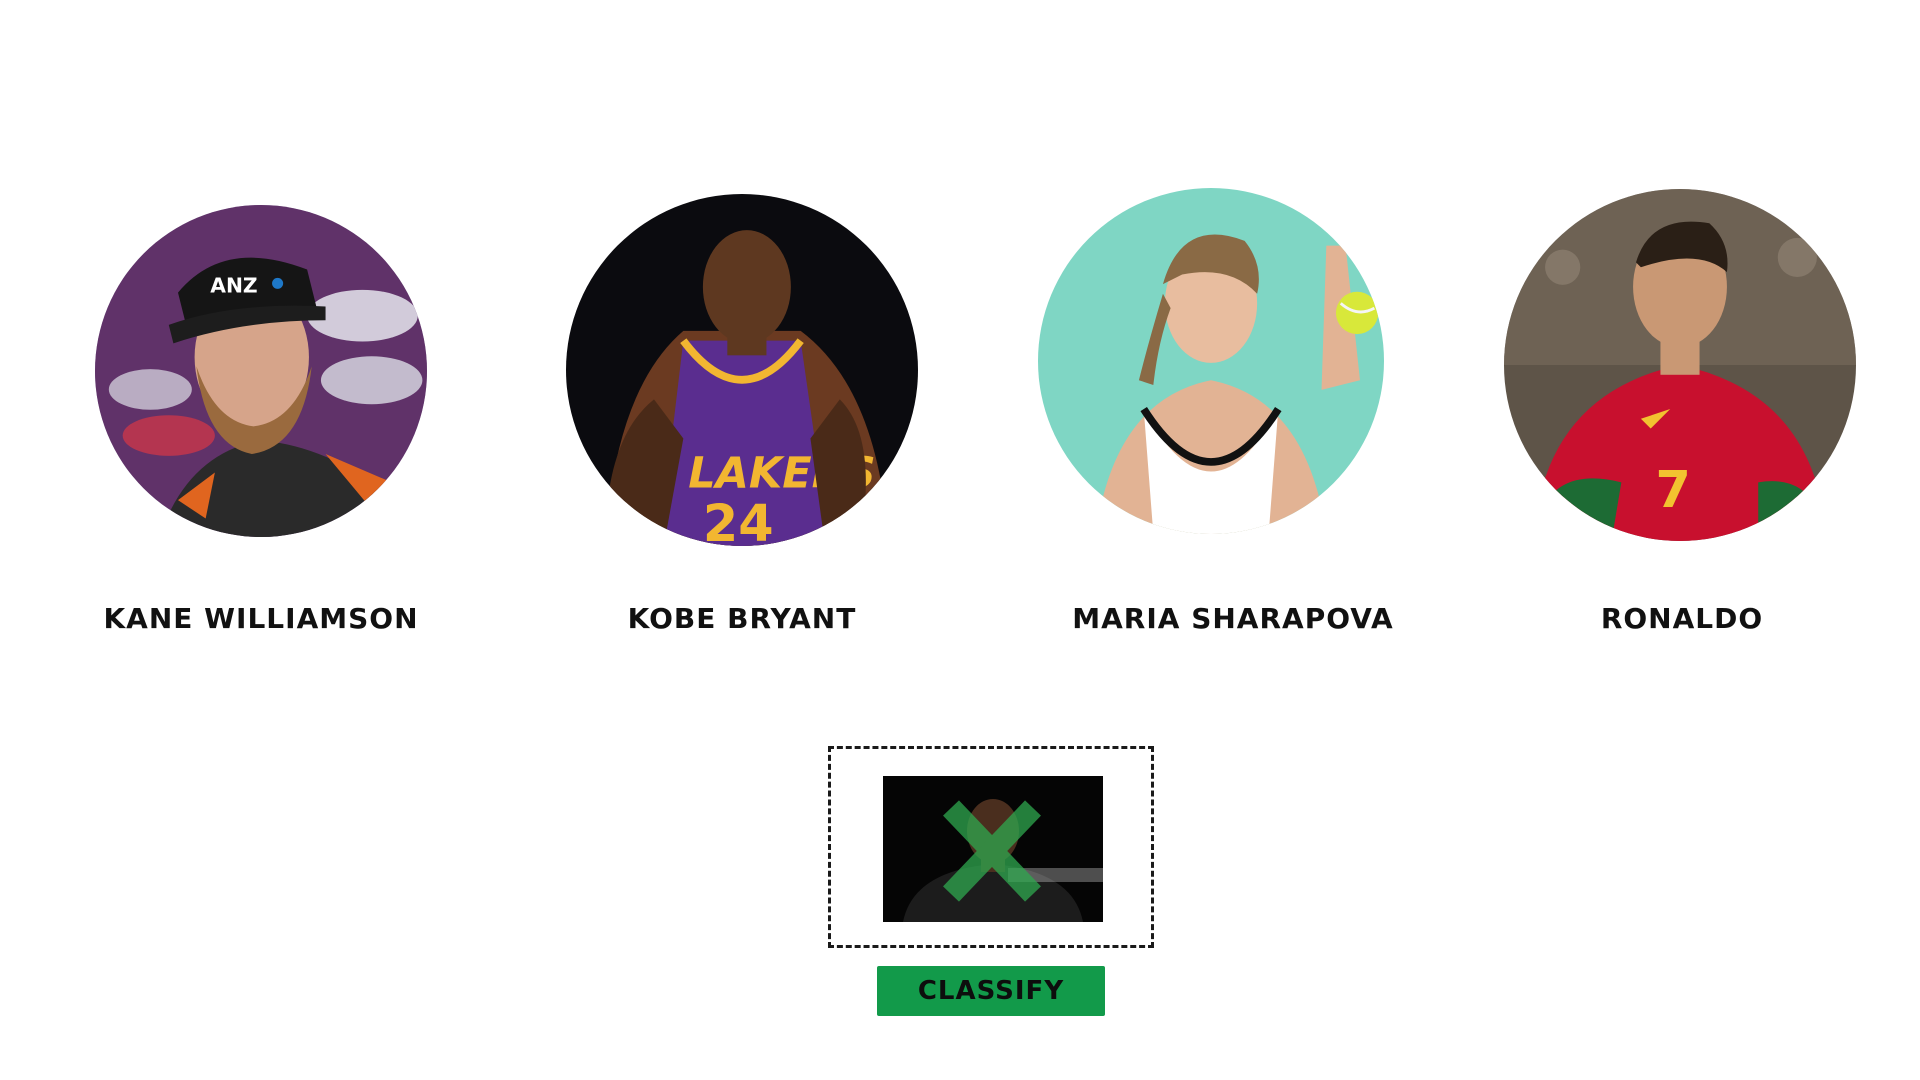  I want to click on uploaded-image-preview-icon, so click(993, 849).